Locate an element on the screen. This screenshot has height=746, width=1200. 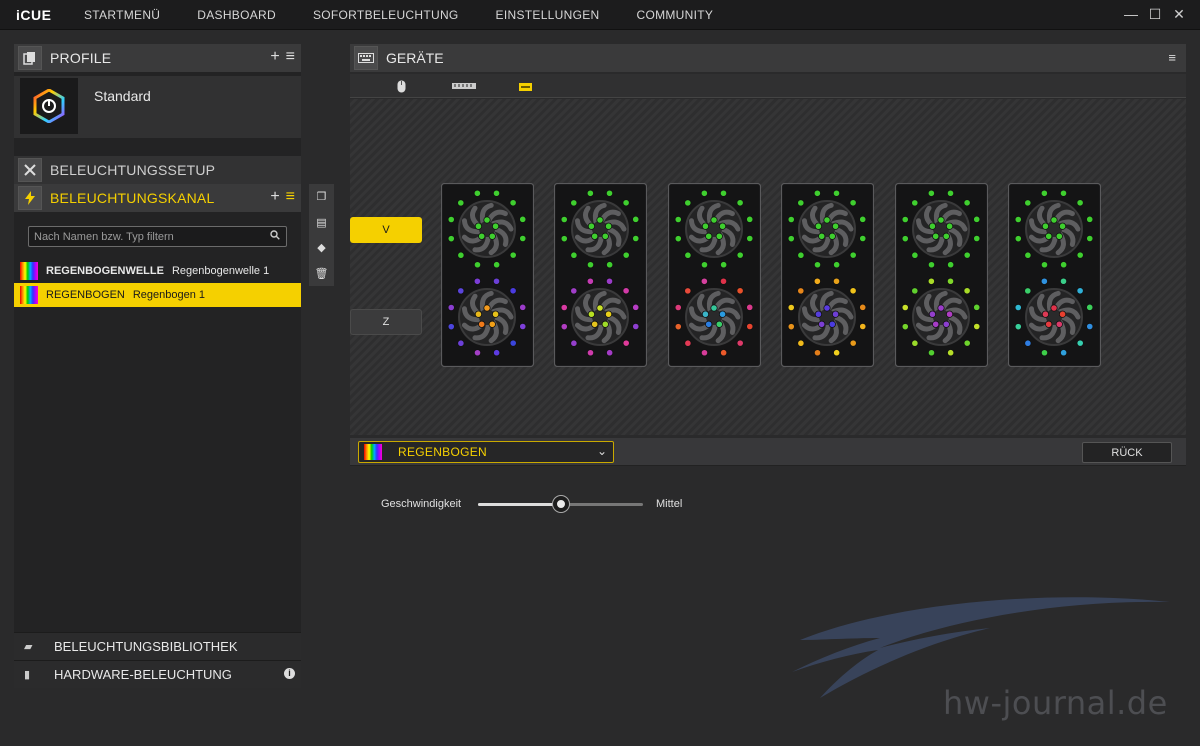
nav-dashboard: DASHBOARD is located at coordinates (236, 15).